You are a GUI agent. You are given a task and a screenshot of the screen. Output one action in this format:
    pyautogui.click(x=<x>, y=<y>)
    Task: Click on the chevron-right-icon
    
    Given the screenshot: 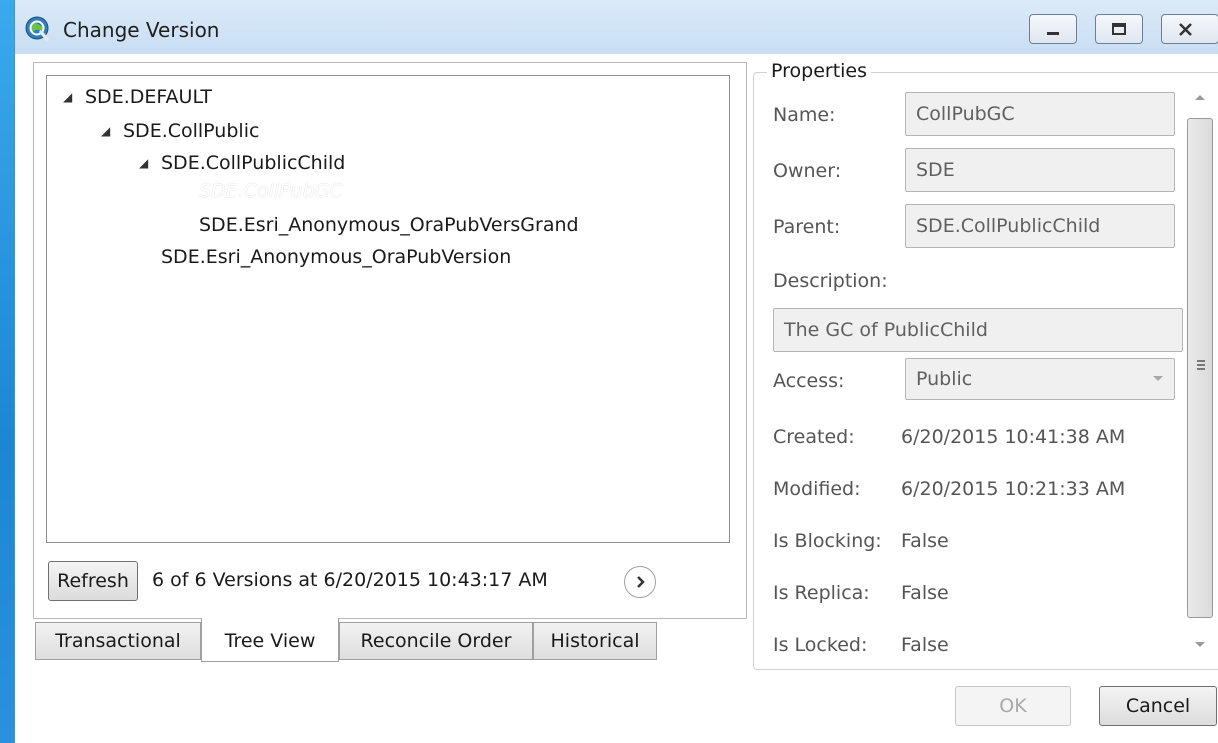 What is the action you would take?
    pyautogui.click(x=641, y=582)
    